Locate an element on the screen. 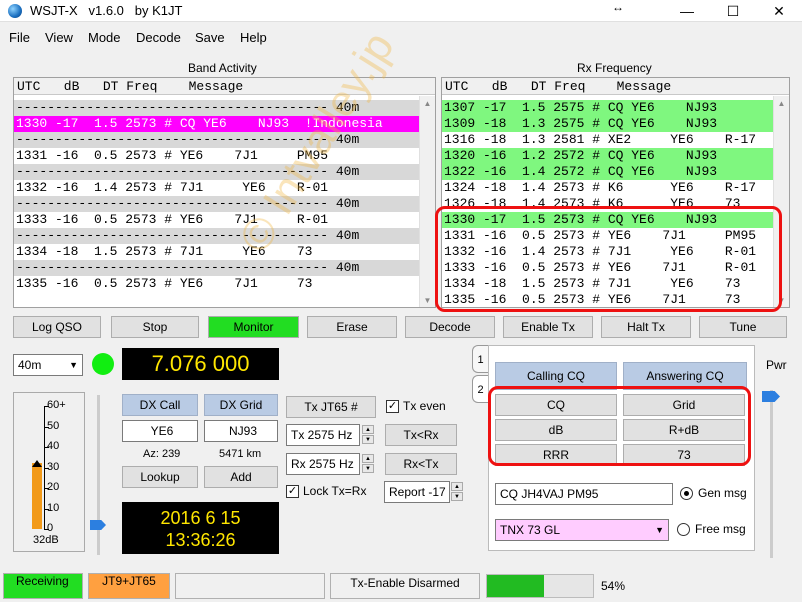 Image resolution: width=802 pixels, height=602 pixels. chevron-down-icon: ▼ is located at coordinates (659, 530).